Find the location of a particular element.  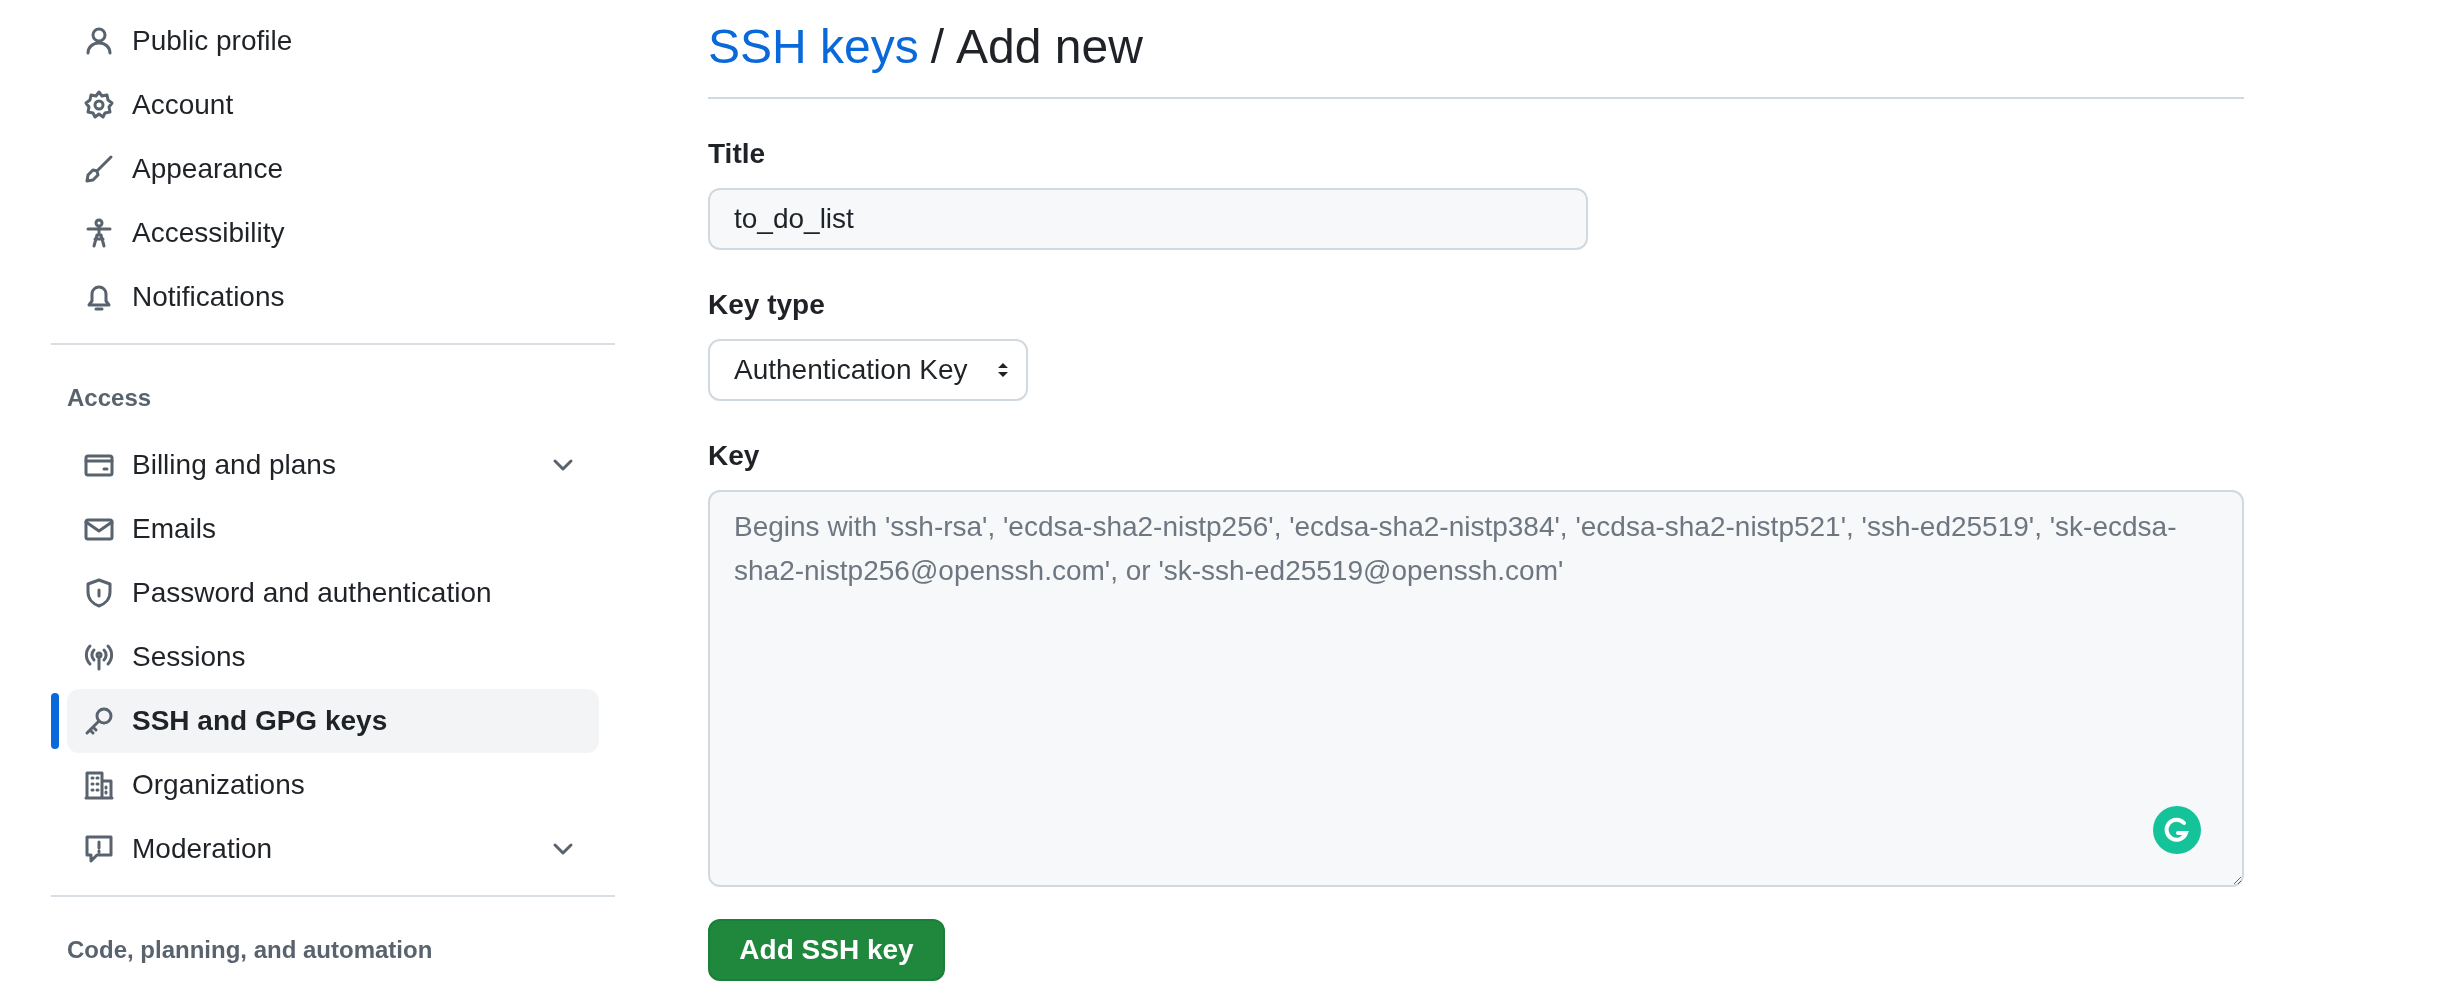

building-icon is located at coordinates (99, 785).